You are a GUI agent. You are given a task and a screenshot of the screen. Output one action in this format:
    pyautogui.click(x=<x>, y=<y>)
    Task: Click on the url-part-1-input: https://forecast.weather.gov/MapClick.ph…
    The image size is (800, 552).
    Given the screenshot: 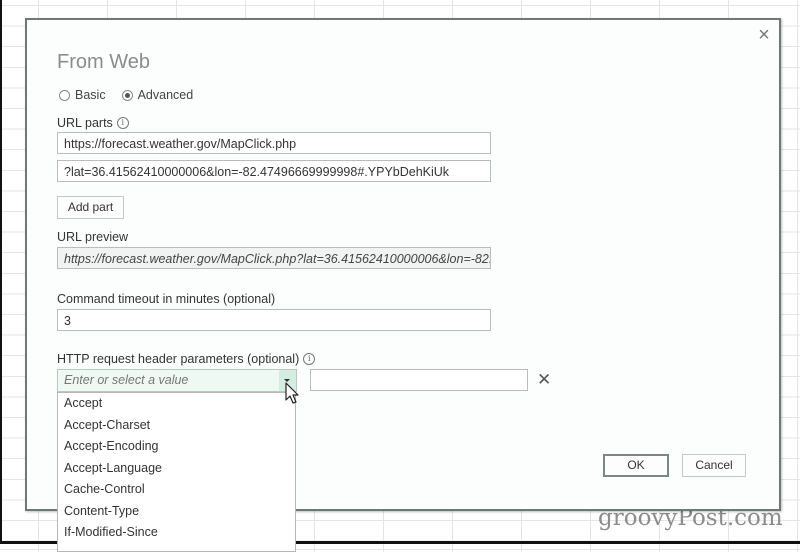 What is the action you would take?
    pyautogui.click(x=274, y=143)
    